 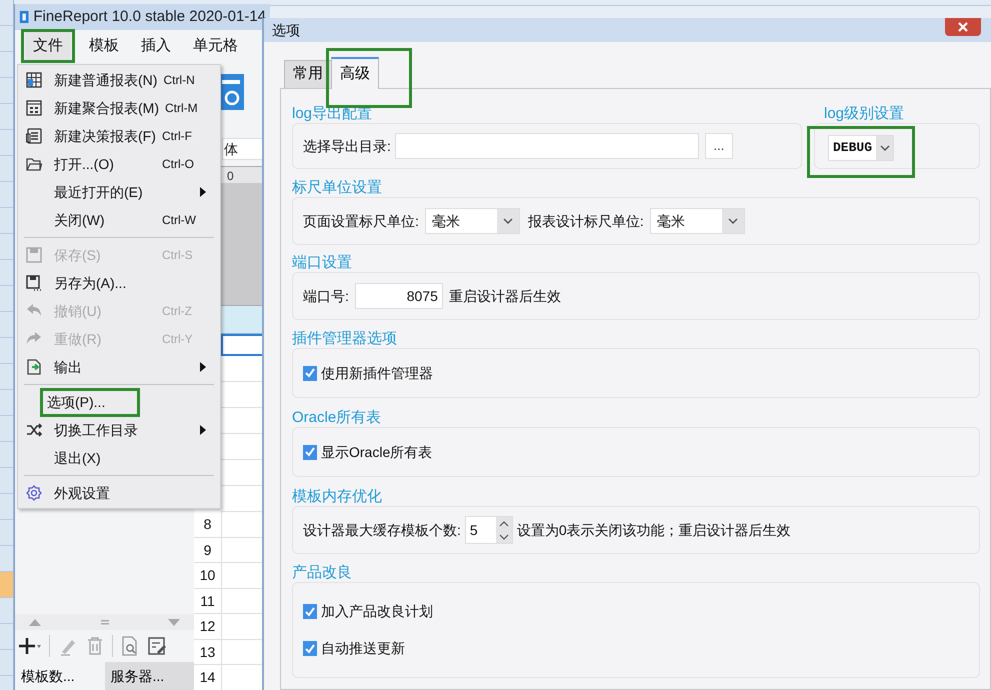 What do you see at coordinates (653, 530) in the screenshot?
I see `note-text: 设置为0表示关闭该功能；重启设计器后生效` at bounding box center [653, 530].